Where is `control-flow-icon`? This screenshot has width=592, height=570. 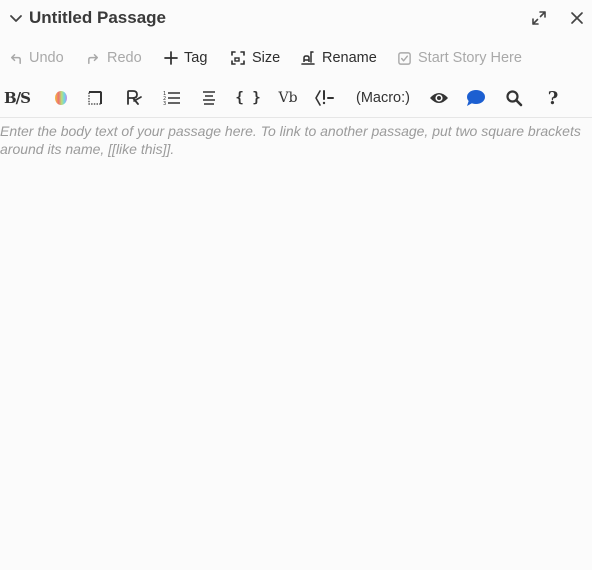 control-flow-icon is located at coordinates (325, 98).